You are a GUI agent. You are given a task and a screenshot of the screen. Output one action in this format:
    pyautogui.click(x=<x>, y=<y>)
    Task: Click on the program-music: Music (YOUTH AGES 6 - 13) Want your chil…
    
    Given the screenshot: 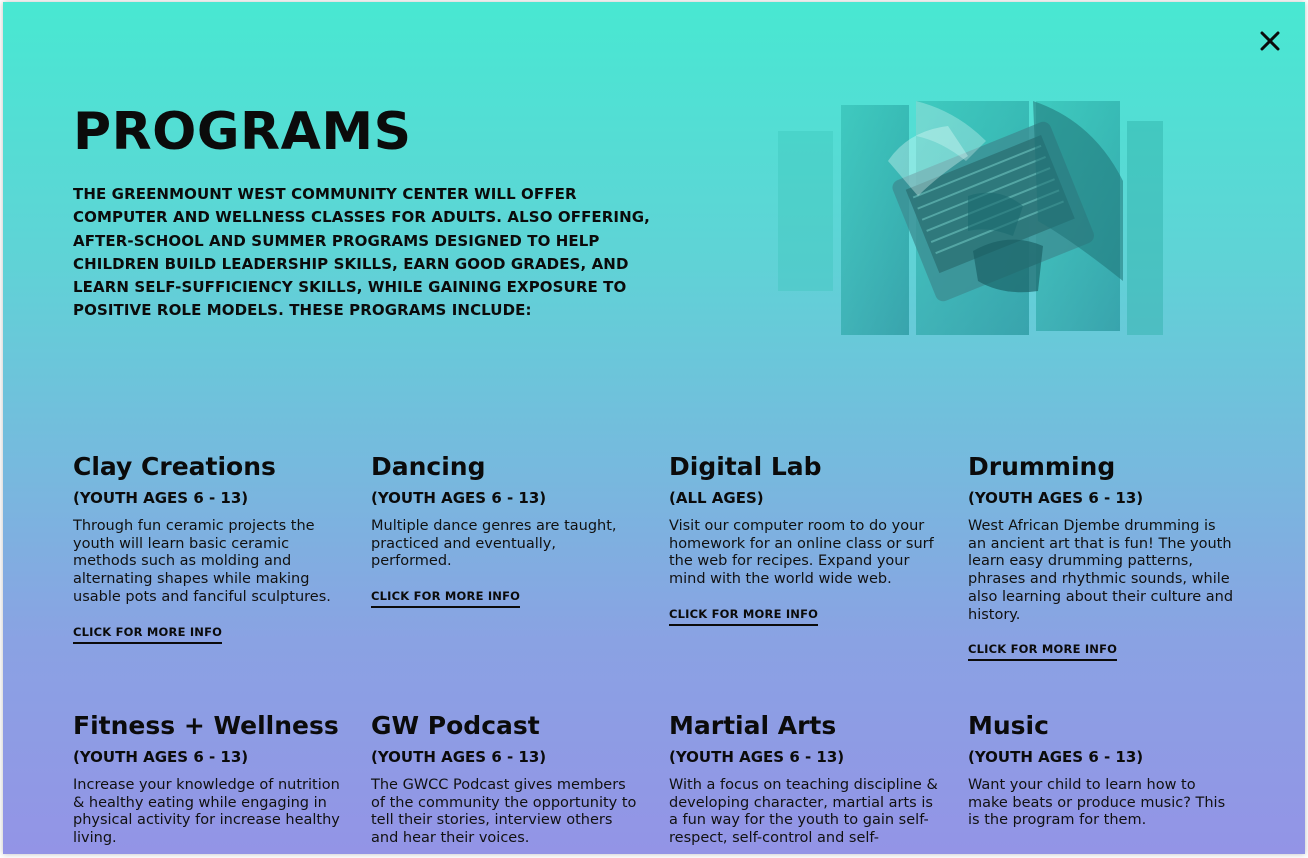 What is the action you would take?
    pyautogui.click(x=1103, y=770)
    